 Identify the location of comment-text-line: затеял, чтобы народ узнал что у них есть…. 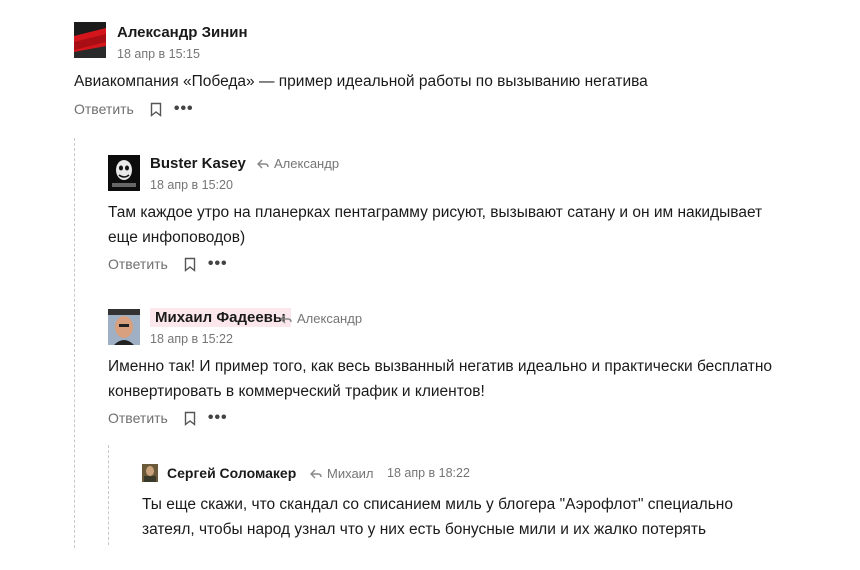
(424, 529).